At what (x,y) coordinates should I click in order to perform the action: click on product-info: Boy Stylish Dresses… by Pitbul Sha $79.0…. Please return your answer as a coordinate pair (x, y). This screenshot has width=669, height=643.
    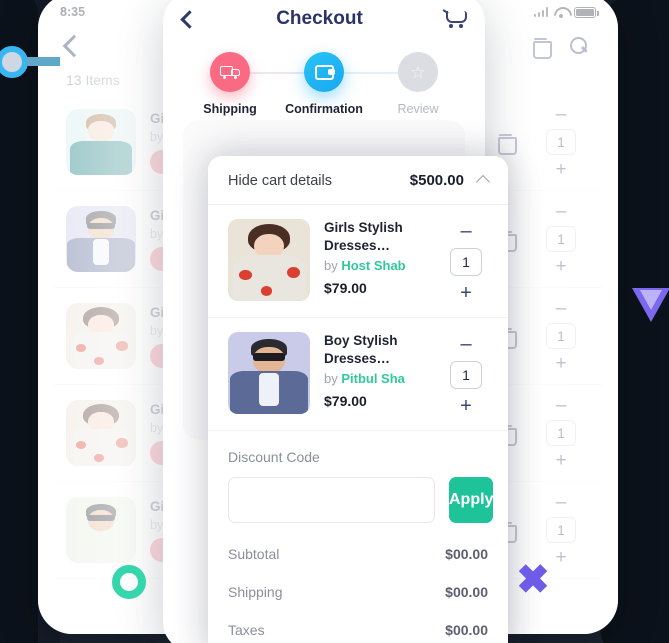
    Looking at the image, I should click on (377, 370).